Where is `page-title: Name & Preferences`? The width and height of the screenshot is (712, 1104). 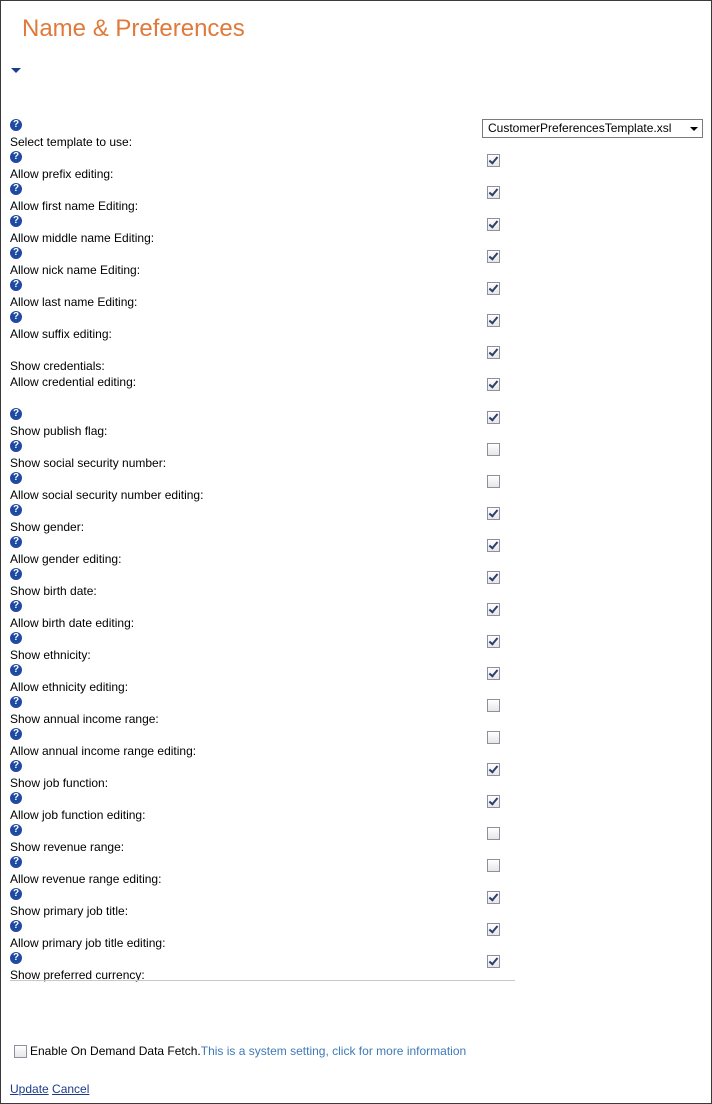 page-title: Name & Preferences is located at coordinates (133, 28).